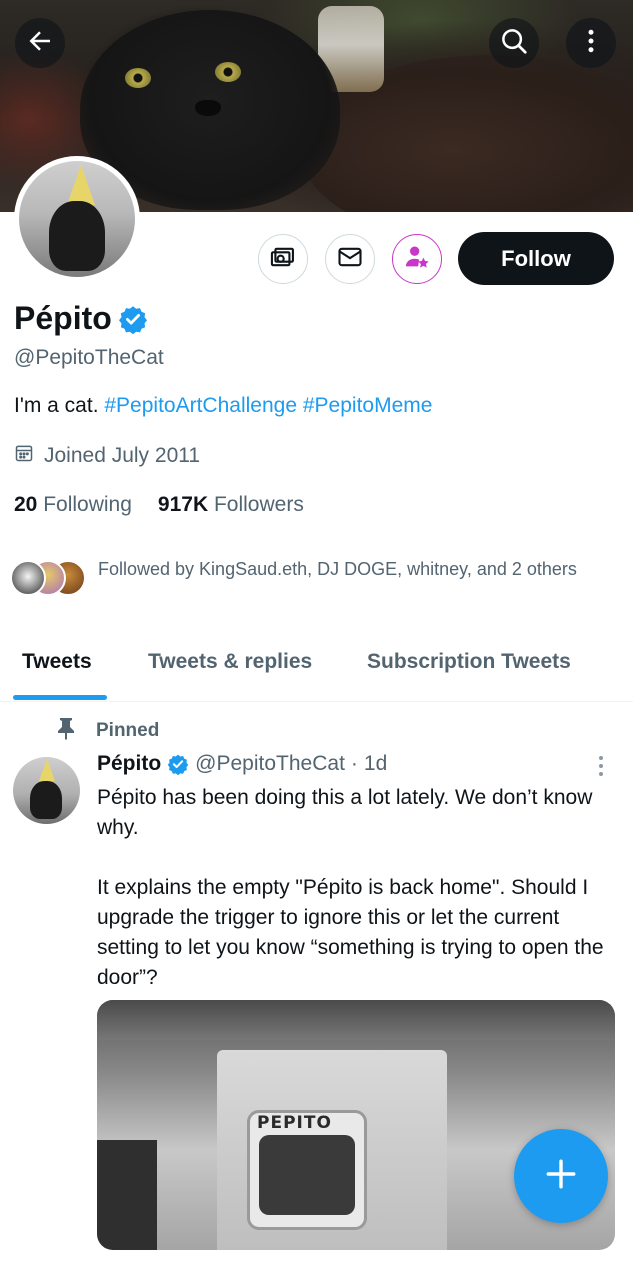  Describe the element at coordinates (356, 1020) in the screenshot. I see `media-ceiling` at that location.